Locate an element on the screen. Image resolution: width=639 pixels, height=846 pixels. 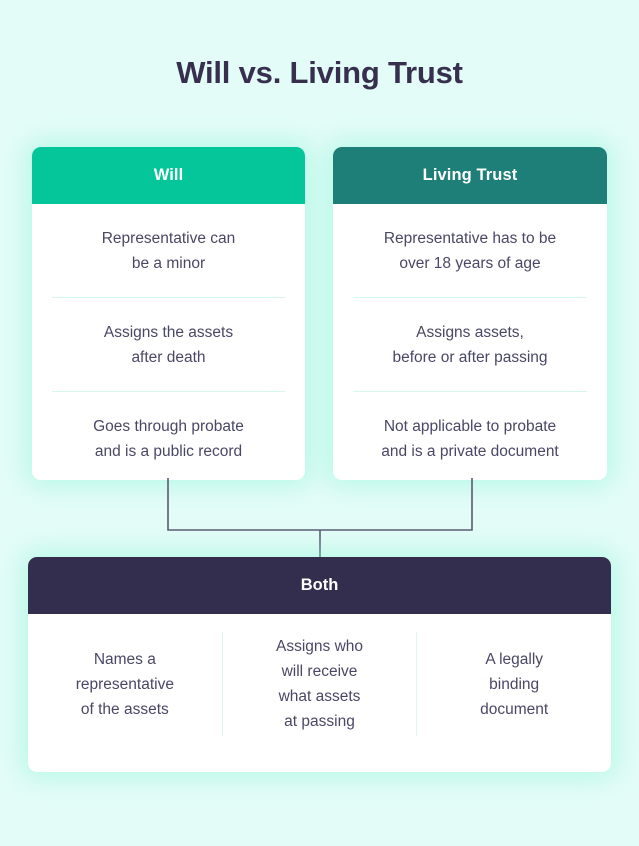
card-living-trust-header: Living Trust is located at coordinates (470, 175).